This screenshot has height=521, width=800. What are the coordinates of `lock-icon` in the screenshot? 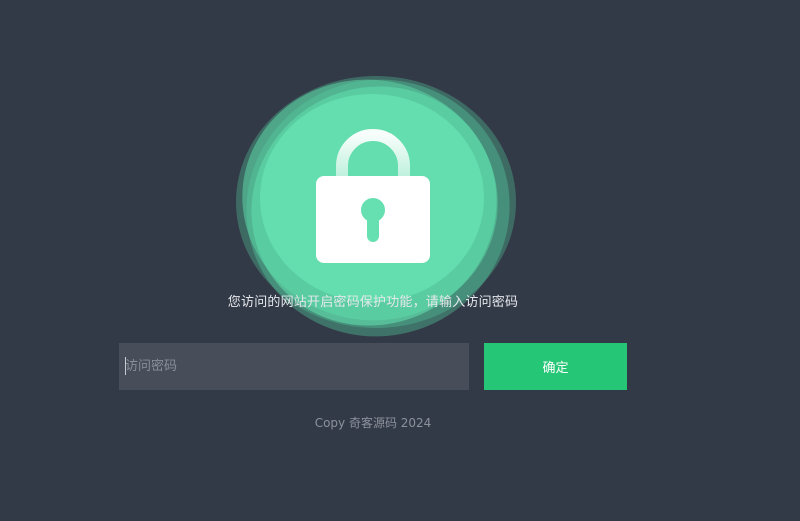 It's located at (373, 198).